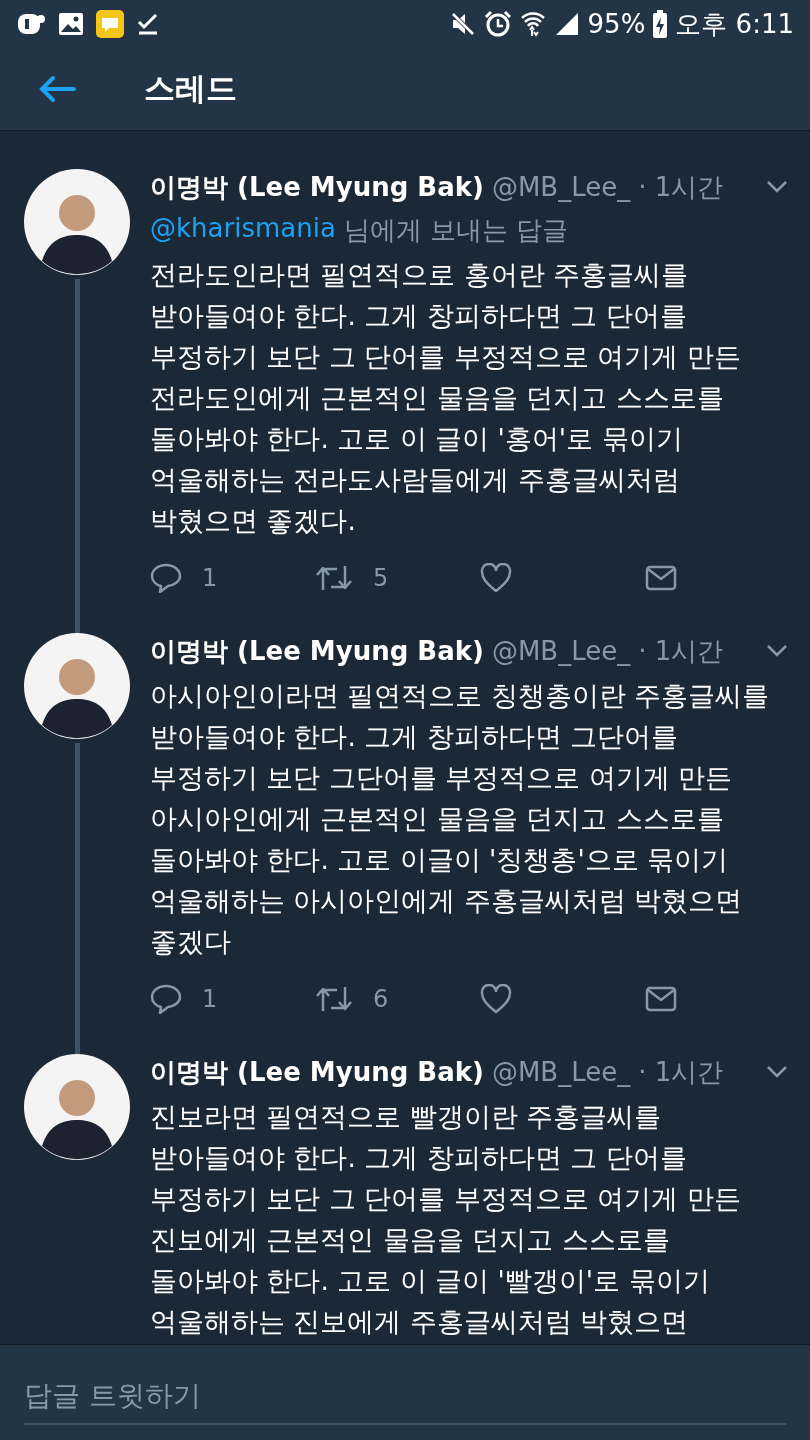 This screenshot has height=1440, width=810. I want to click on retweet-count: 6, so click(381, 999).